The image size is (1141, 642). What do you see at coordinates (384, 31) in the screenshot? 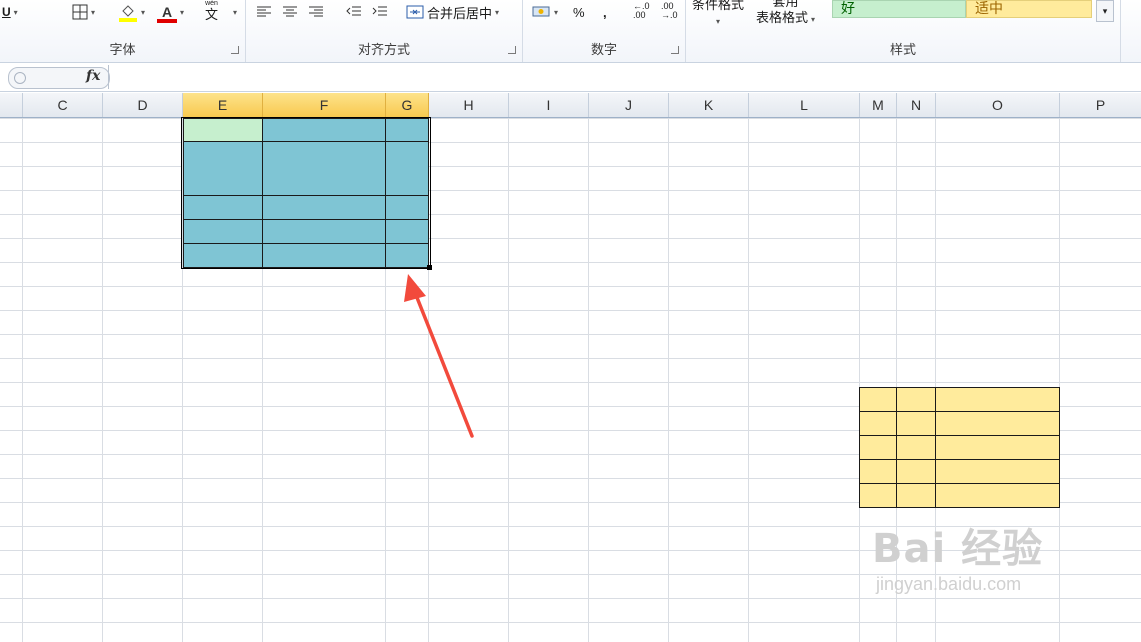
I see `alignment-group: 合并后居中 ▾ 对齐方式` at bounding box center [384, 31].